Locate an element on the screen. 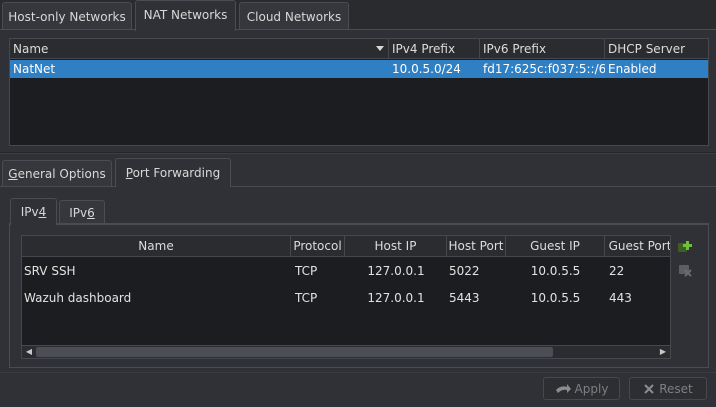 This screenshot has width=716, height=407. apply-button: Apply is located at coordinates (581, 388).